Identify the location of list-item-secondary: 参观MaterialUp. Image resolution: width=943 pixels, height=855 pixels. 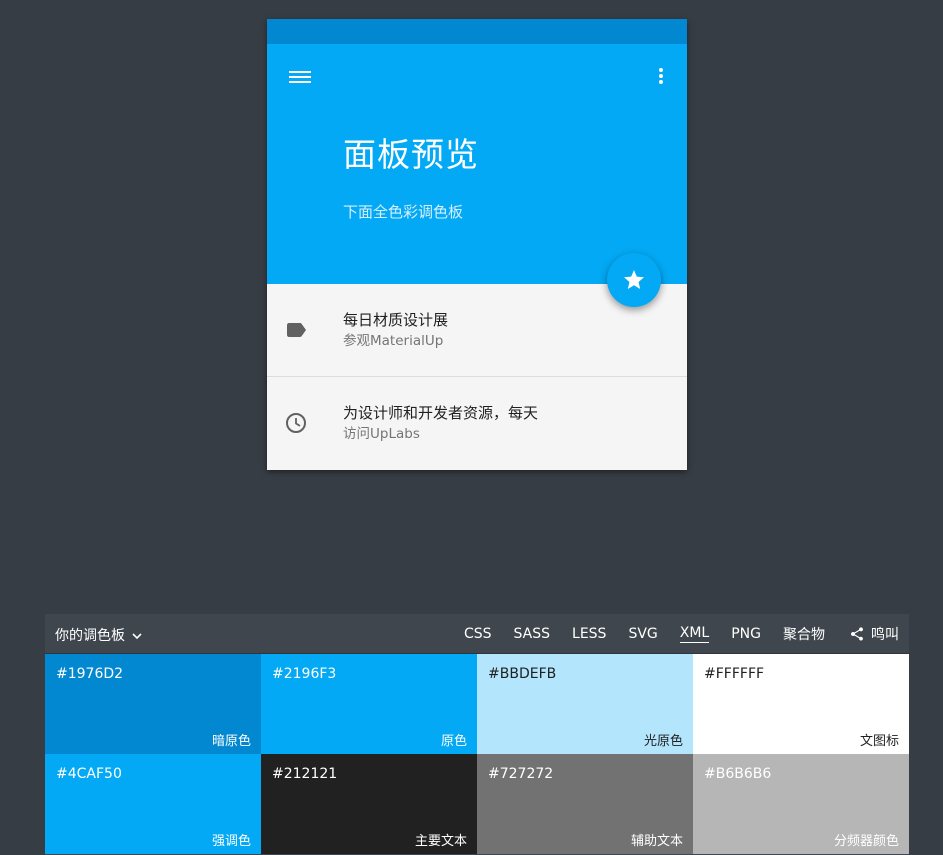
(393, 341).